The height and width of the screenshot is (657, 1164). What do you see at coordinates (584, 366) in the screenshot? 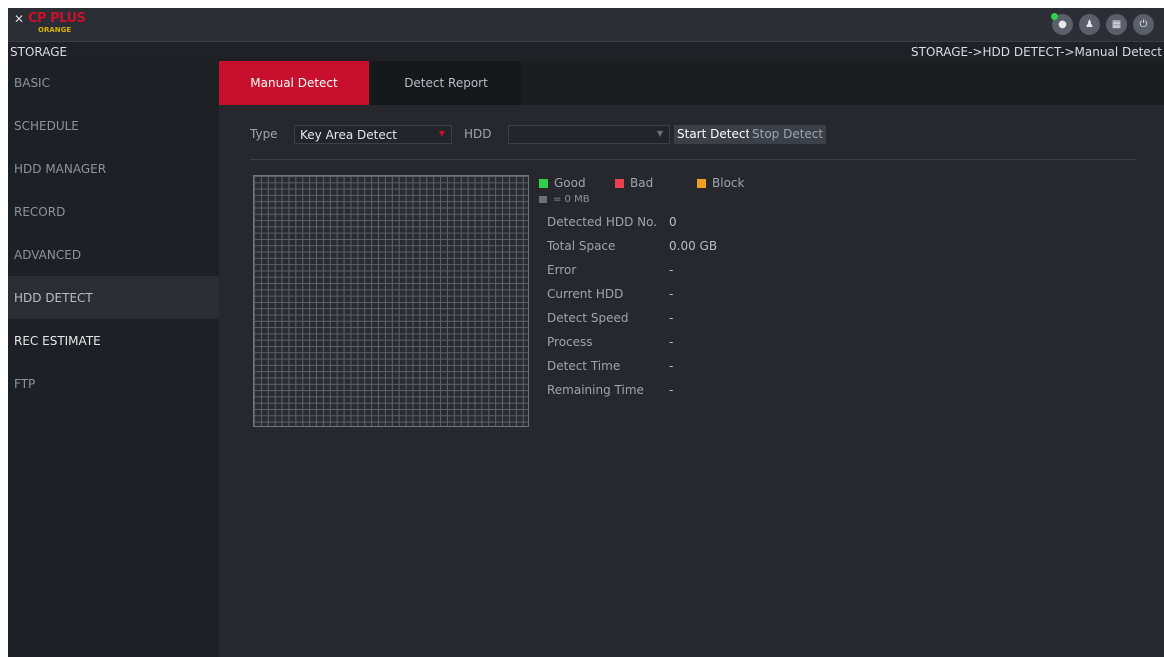
I see `info-label: Detect Time` at bounding box center [584, 366].